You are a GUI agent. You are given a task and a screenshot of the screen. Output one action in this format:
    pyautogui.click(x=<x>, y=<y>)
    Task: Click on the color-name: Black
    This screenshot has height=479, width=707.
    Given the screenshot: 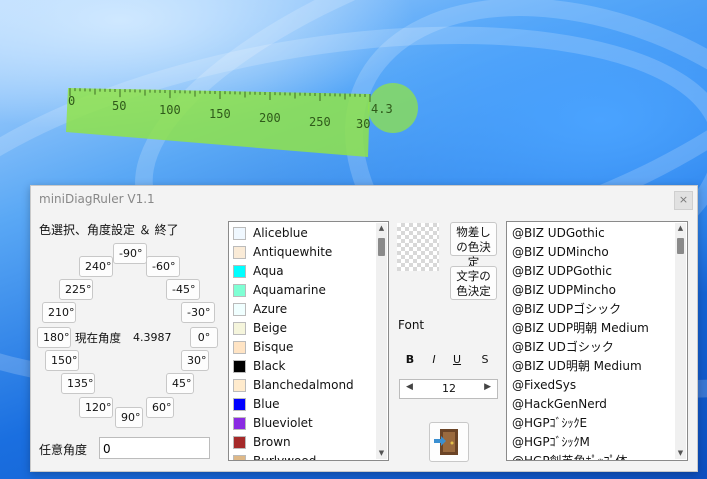 What is the action you would take?
    pyautogui.click(x=269, y=366)
    